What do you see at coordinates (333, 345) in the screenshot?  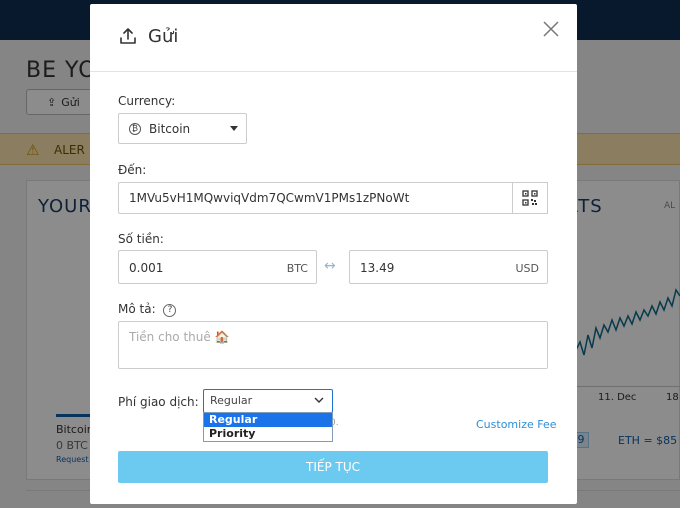 I see `description-textarea: Tiền cho thuê 🏠` at bounding box center [333, 345].